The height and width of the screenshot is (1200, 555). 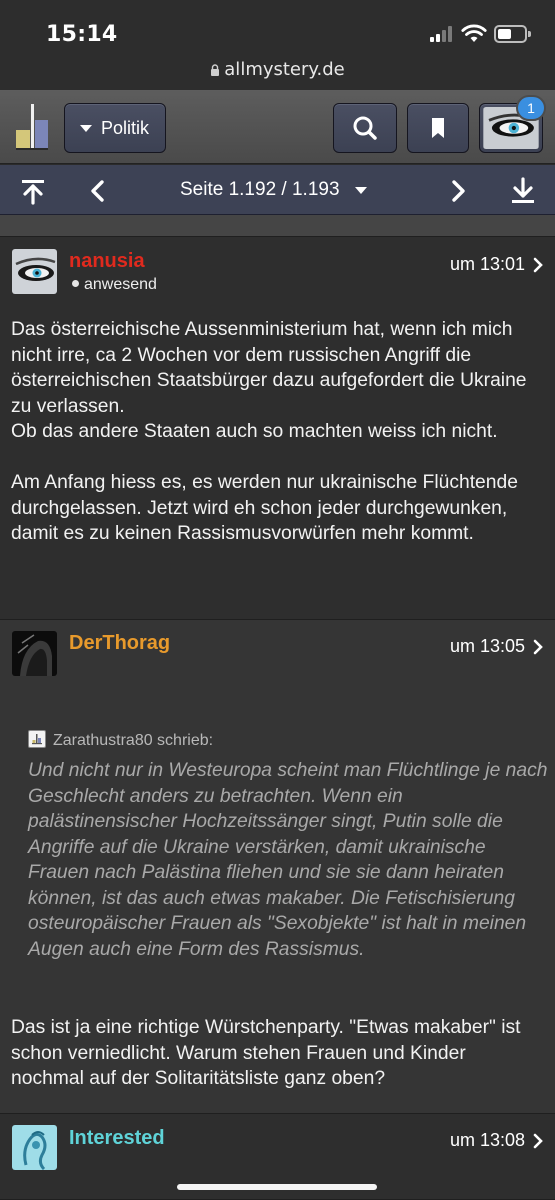 What do you see at coordinates (120, 284) in the screenshot?
I see `presence-label: anwesend` at bounding box center [120, 284].